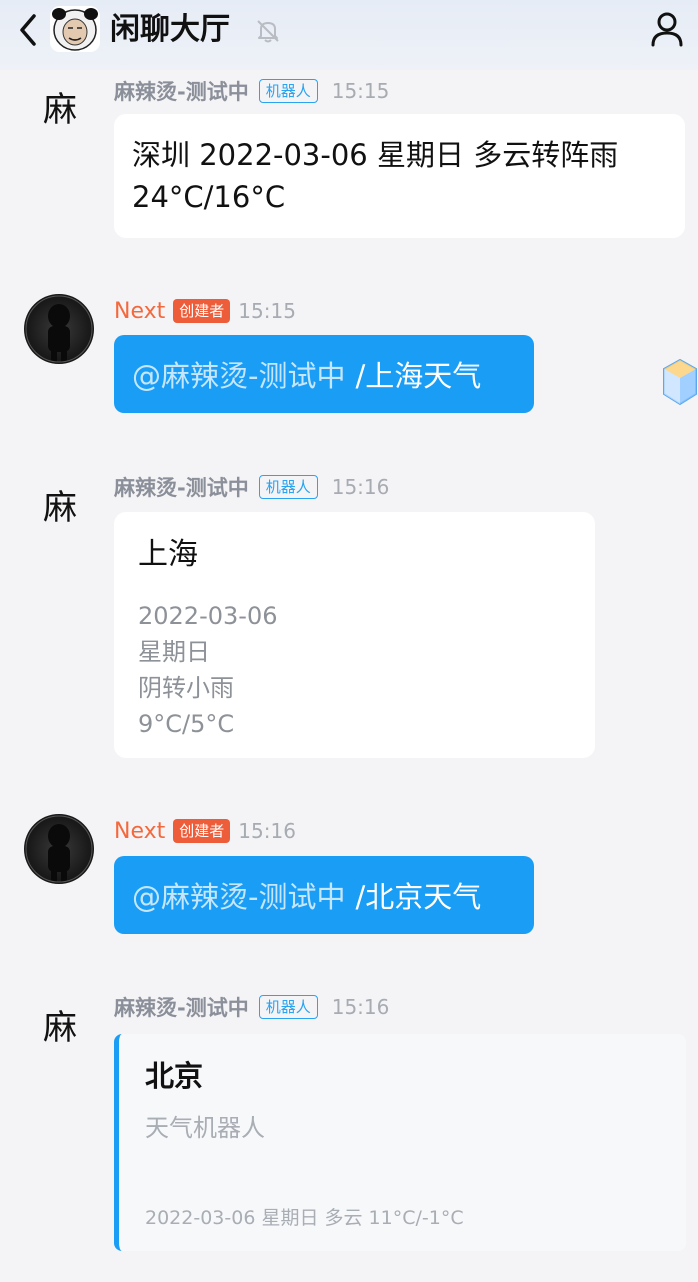  Describe the element at coordinates (399, 176) in the screenshot. I see `message-bubble: 深圳 2022-03-06 星期日 多云转阵雨 24°C/16°C` at that location.